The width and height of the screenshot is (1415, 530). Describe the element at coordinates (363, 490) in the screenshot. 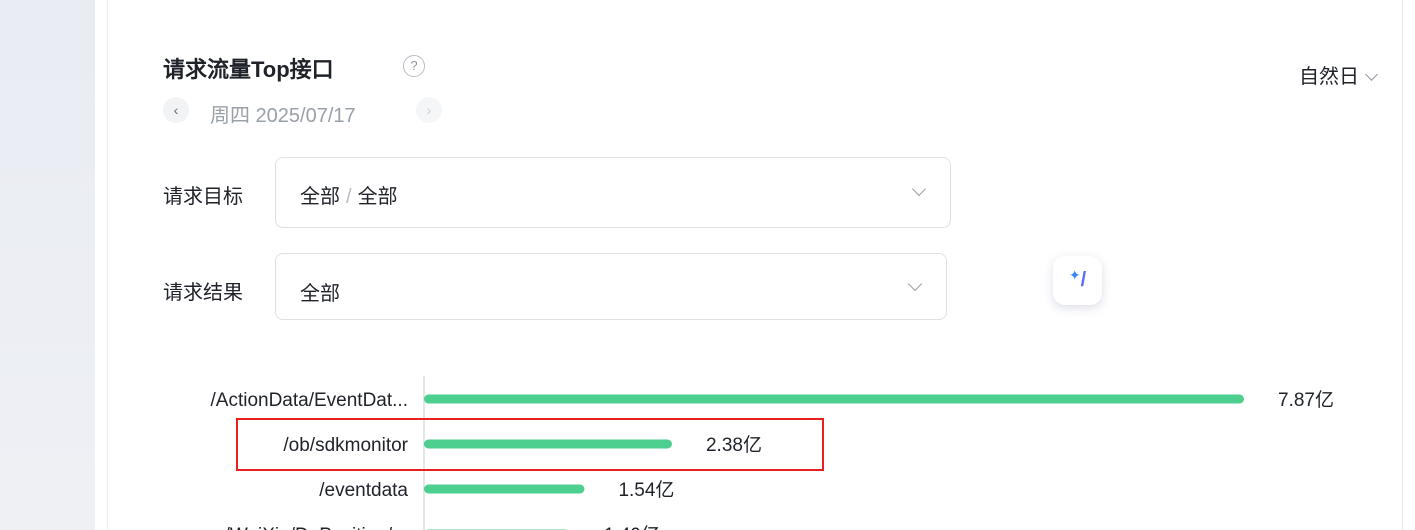

I see `bar-category-label: /eventdata` at that location.